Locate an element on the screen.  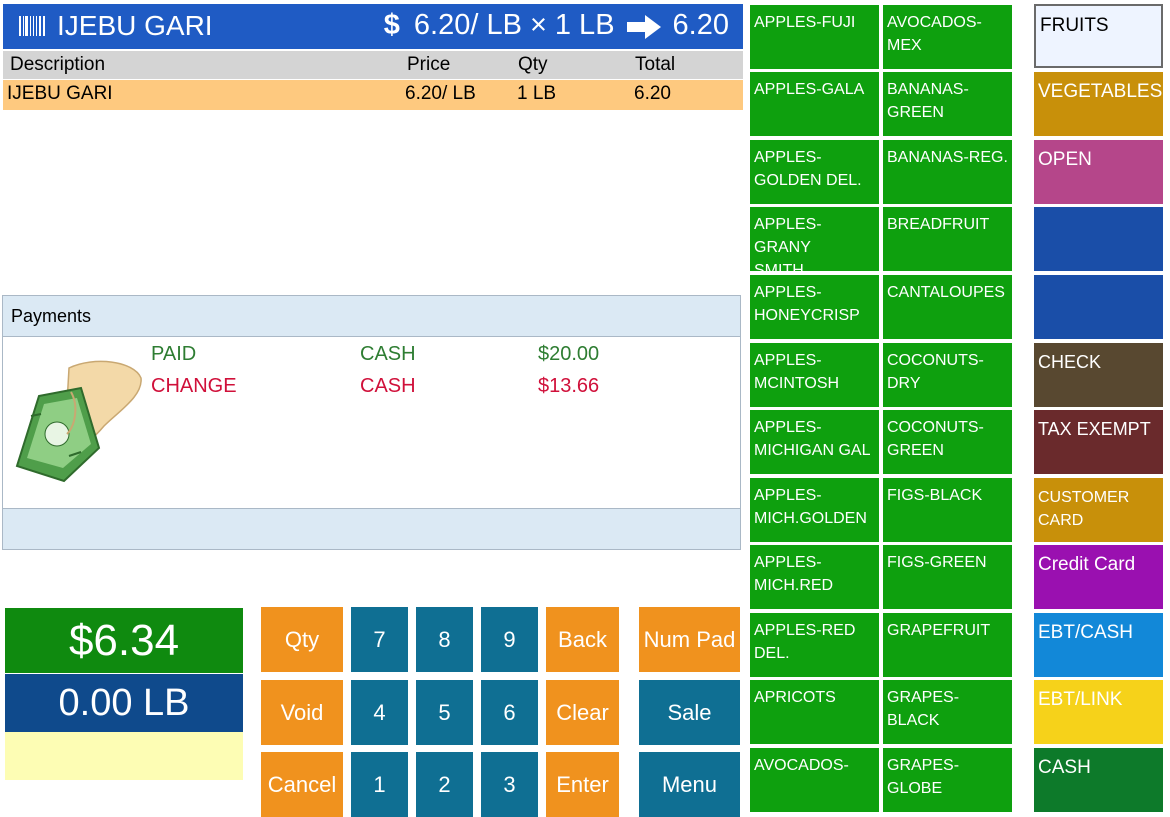
product-button: GRAPEFRUIT is located at coordinates (947, 645).